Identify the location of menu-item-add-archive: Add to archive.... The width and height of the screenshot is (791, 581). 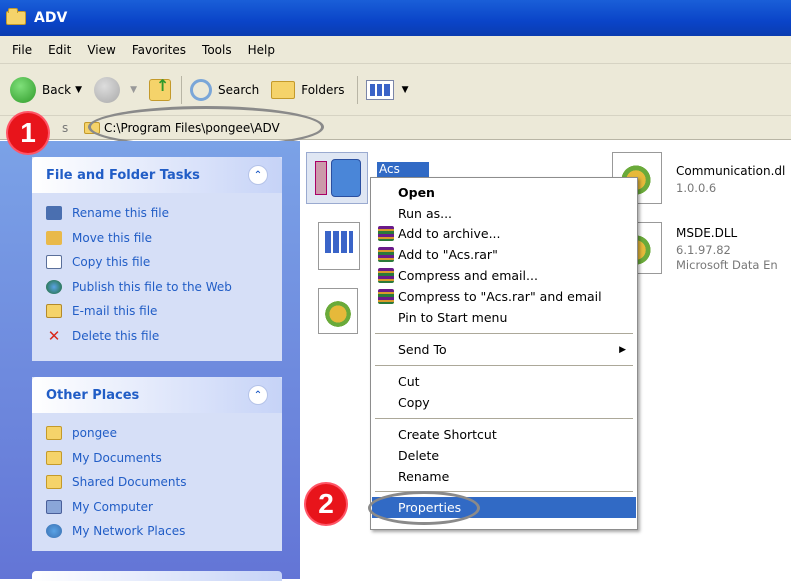
(504, 233).